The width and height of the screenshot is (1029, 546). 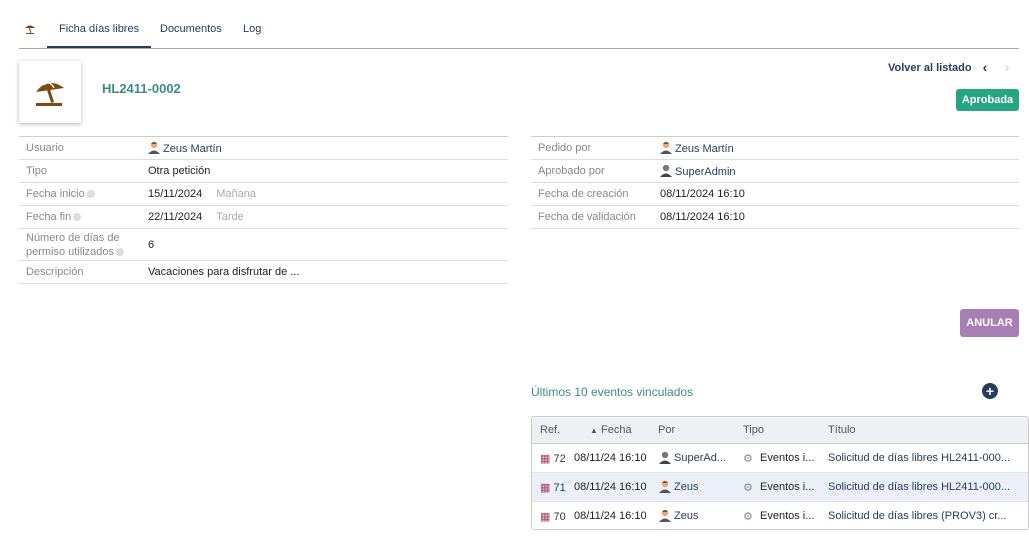 I want to click on field-value: SuperAdmin, so click(x=836, y=171).